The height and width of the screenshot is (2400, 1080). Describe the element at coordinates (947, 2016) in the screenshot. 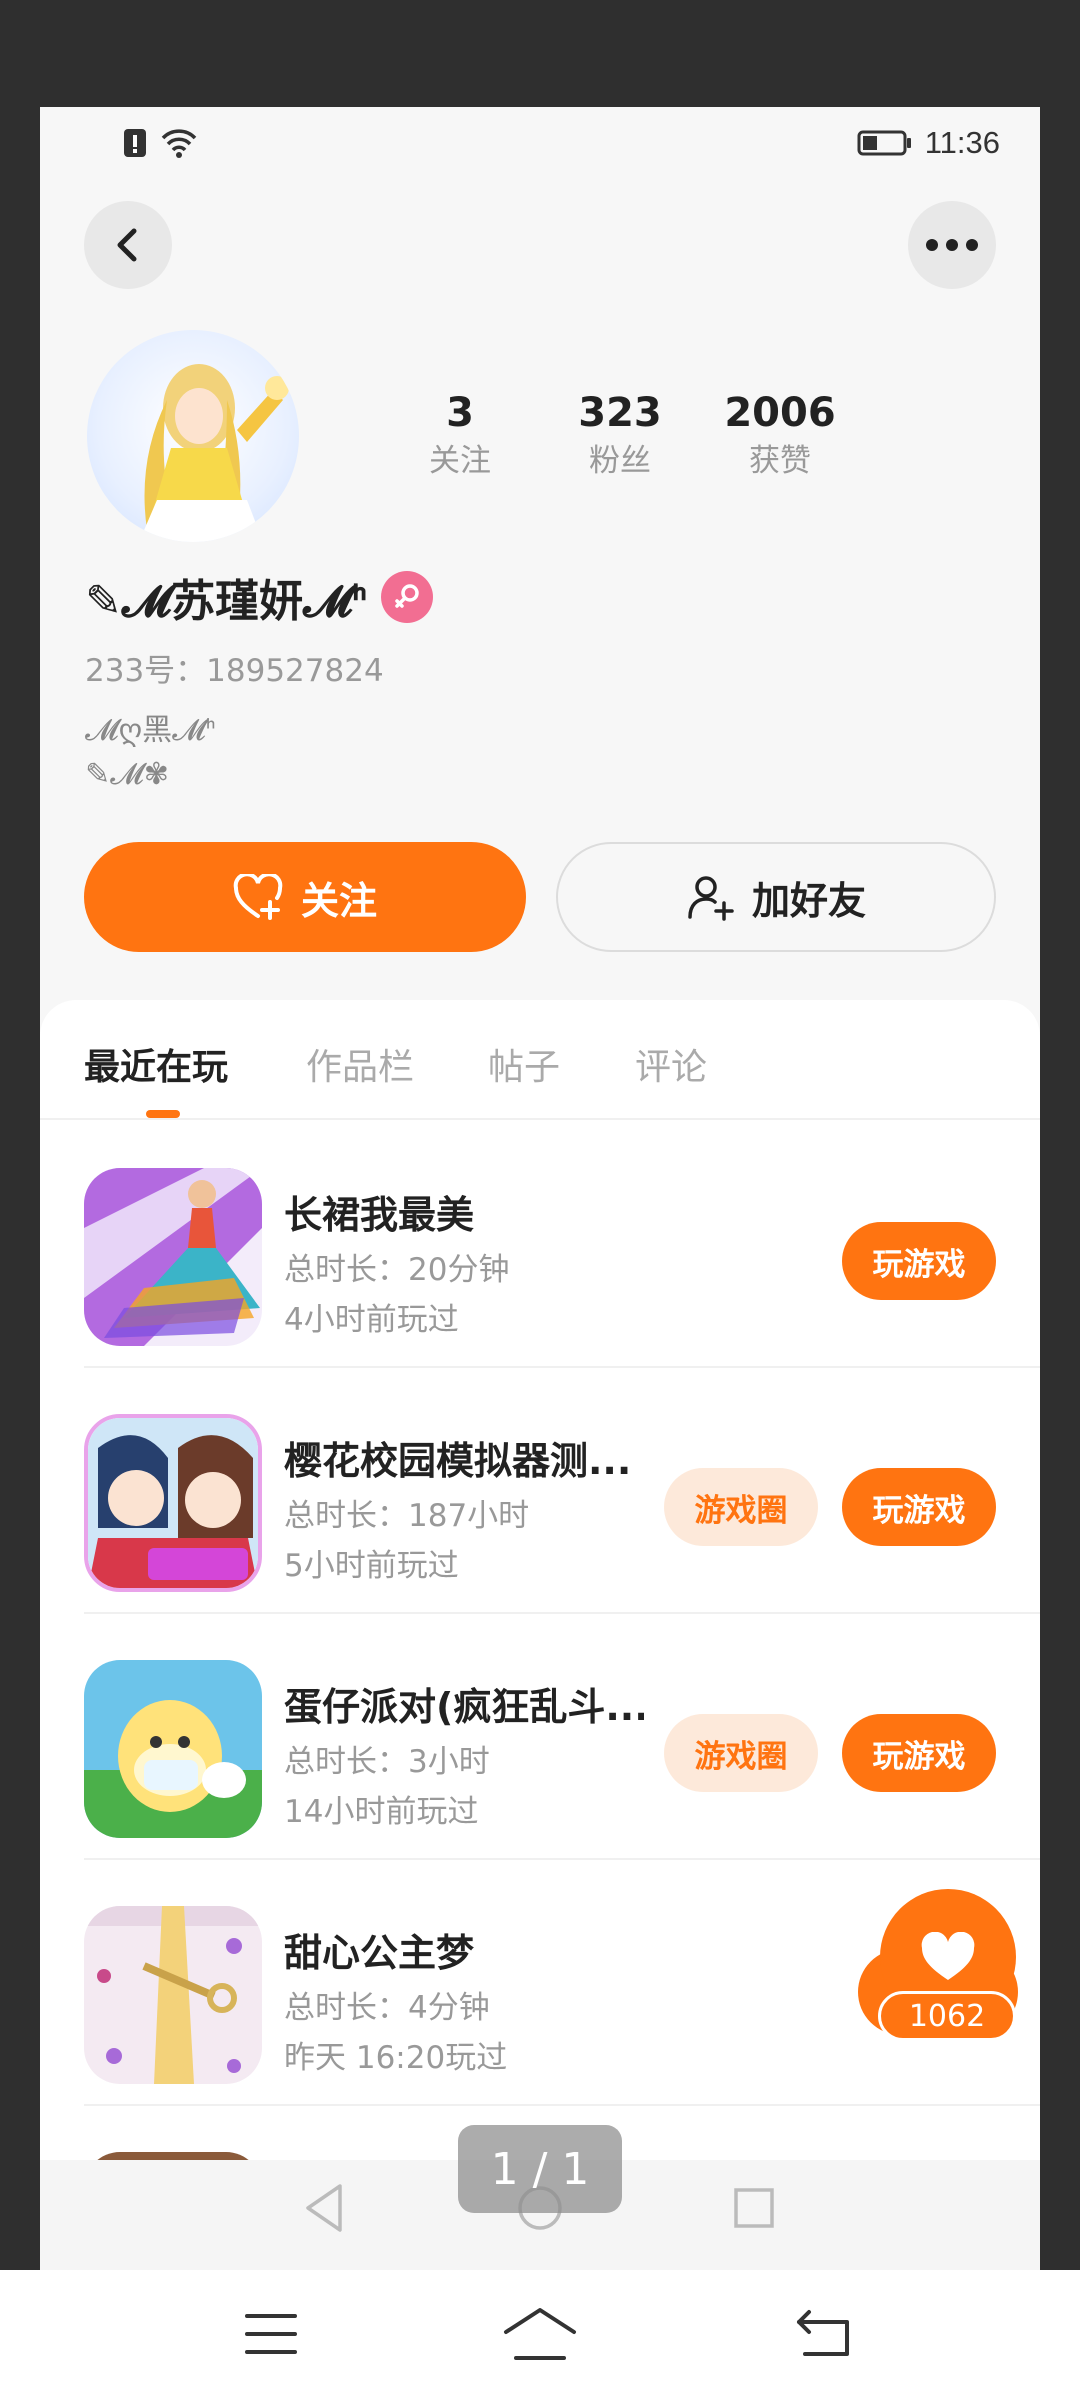

I see `like-count: 1062` at that location.